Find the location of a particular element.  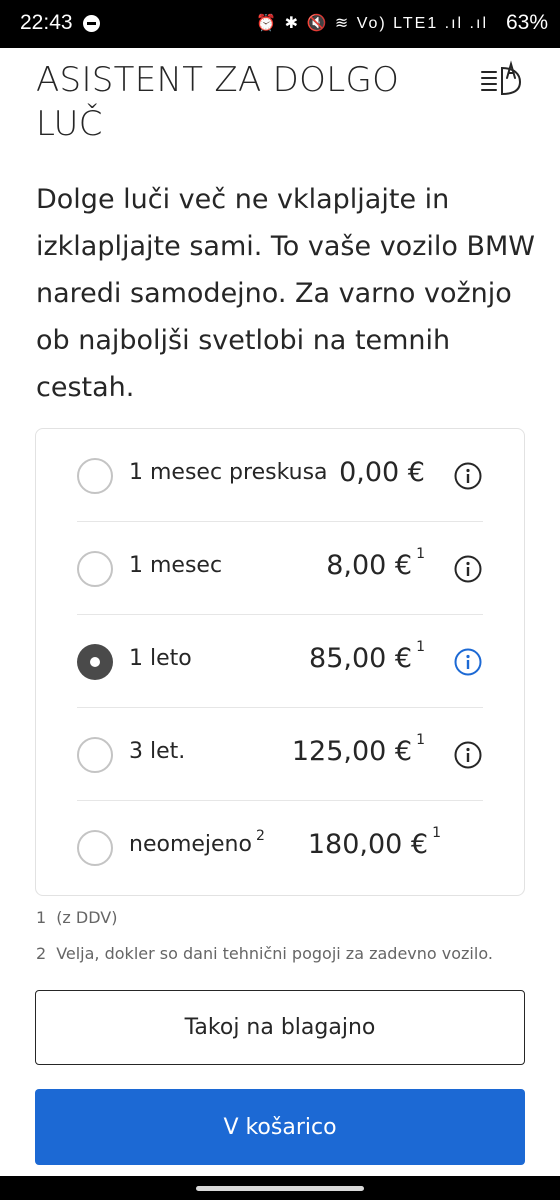

option-row: 1 leto 85,00 €1 is located at coordinates (280, 661).